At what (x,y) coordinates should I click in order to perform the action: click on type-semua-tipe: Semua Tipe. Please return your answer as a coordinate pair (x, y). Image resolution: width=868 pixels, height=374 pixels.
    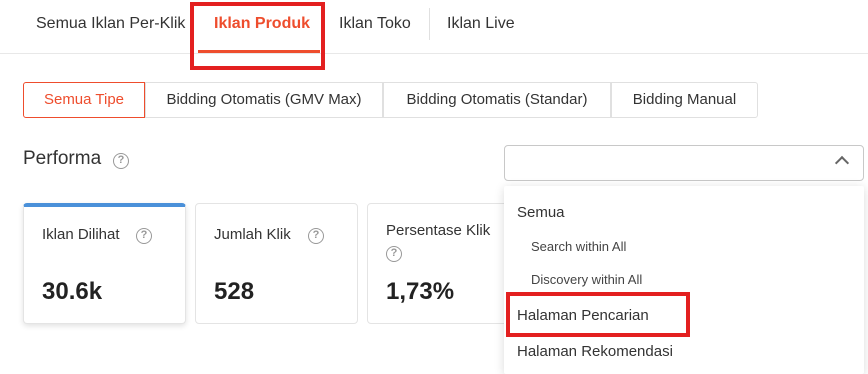
    Looking at the image, I should click on (84, 100).